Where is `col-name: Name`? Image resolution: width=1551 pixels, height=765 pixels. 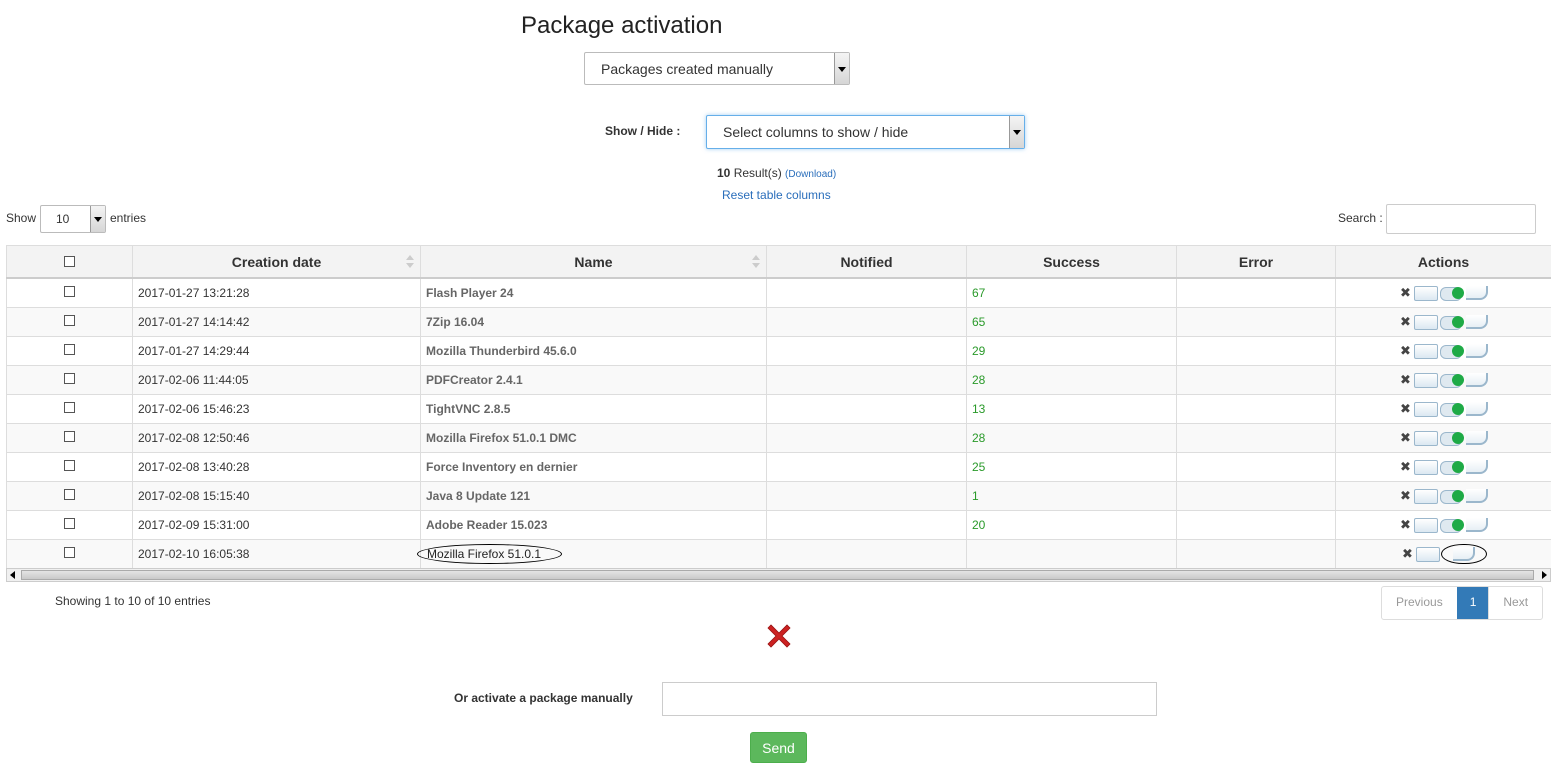 col-name: Name is located at coordinates (593, 262).